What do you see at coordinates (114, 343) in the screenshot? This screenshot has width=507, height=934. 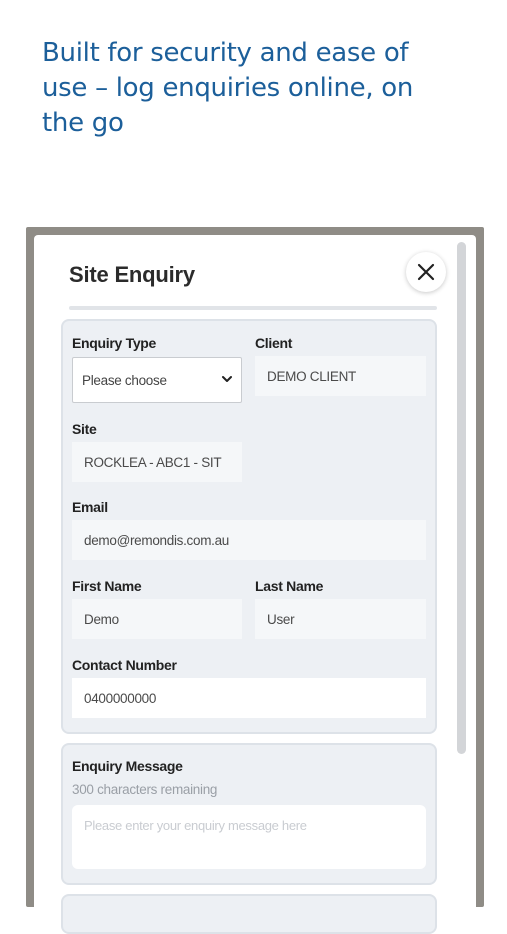 I see `enquiry-type-label: Enquiry Type` at bounding box center [114, 343].